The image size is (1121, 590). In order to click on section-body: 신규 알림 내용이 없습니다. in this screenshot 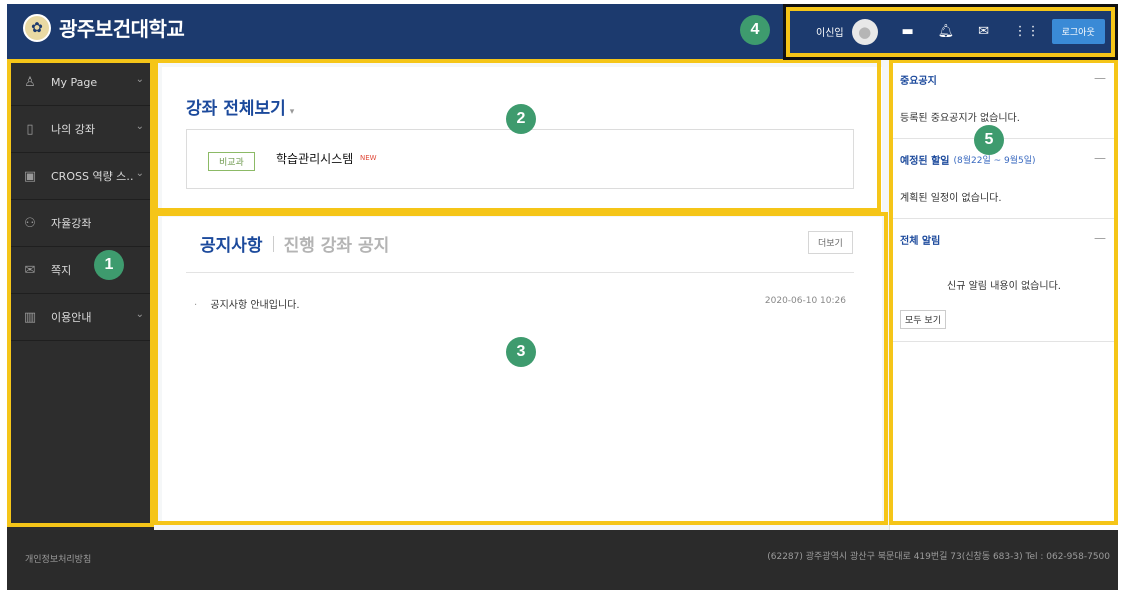, I will do `click(1004, 286)`.